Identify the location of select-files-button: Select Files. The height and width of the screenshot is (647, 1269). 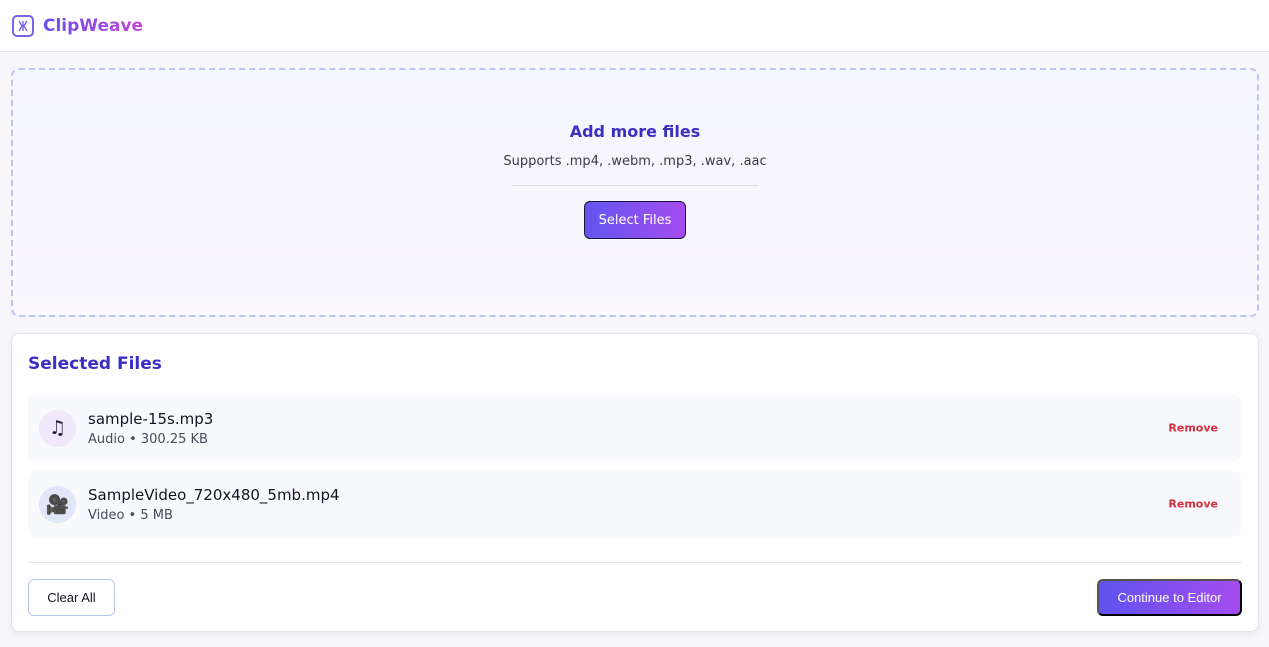
(635, 220).